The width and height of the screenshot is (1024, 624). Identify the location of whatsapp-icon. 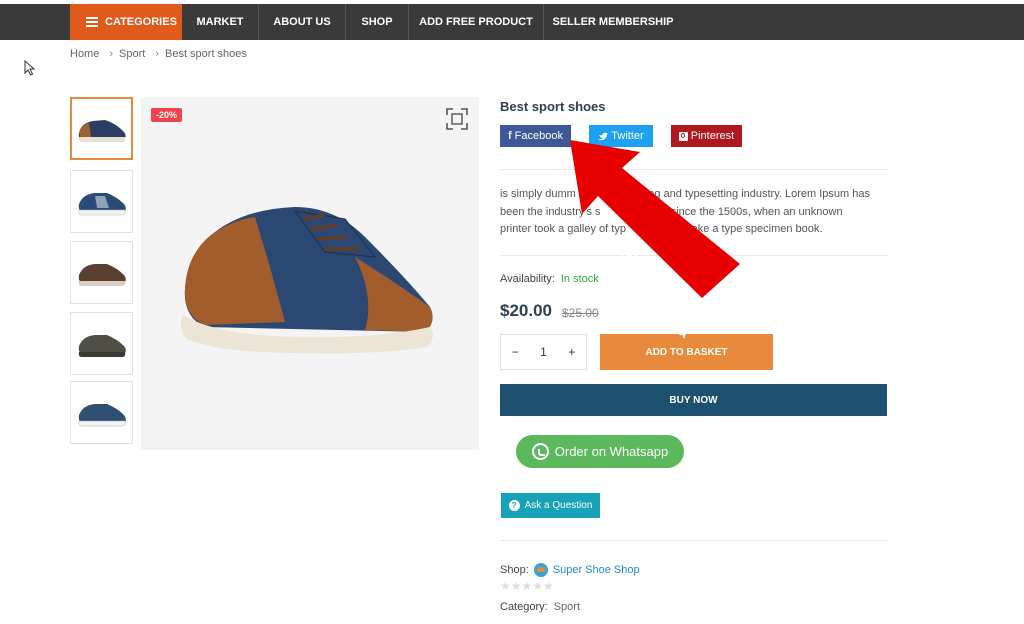
(540, 451).